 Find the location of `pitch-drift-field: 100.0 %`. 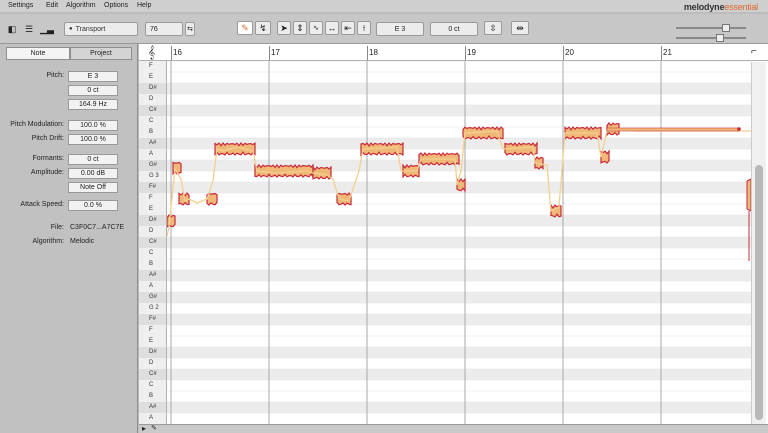

pitch-drift-field: 100.0 % is located at coordinates (93, 139).